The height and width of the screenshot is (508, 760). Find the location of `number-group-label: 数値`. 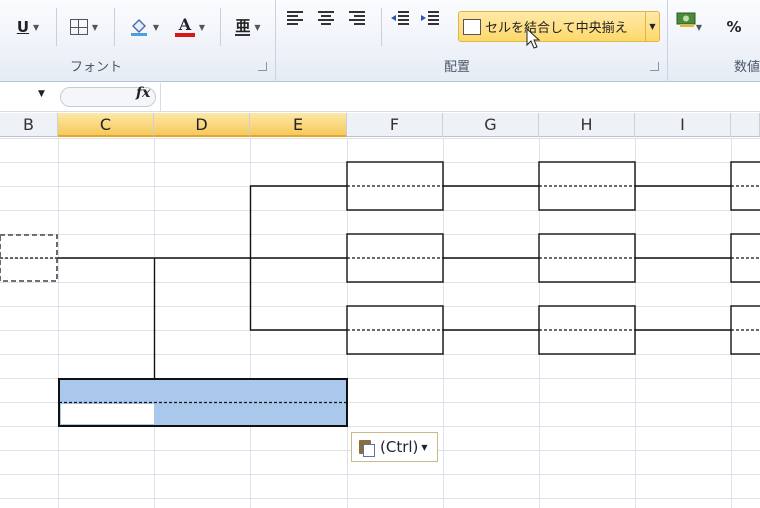

number-group-label: 数値 is located at coordinates (747, 67).